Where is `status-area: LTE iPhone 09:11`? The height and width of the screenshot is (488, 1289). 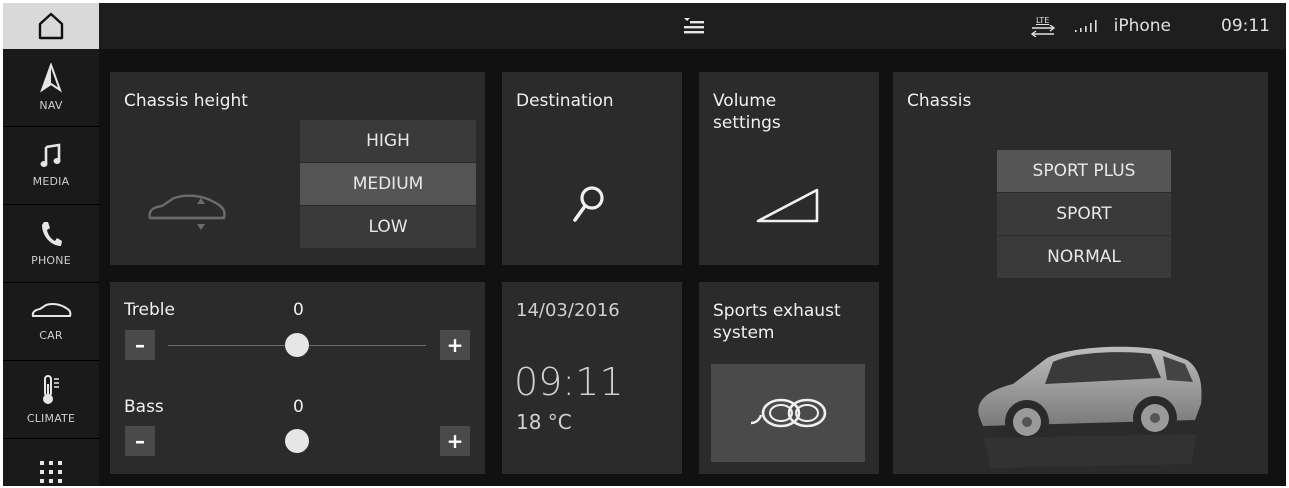
status-area: LTE iPhone 09:11 is located at coordinates (1150, 26).